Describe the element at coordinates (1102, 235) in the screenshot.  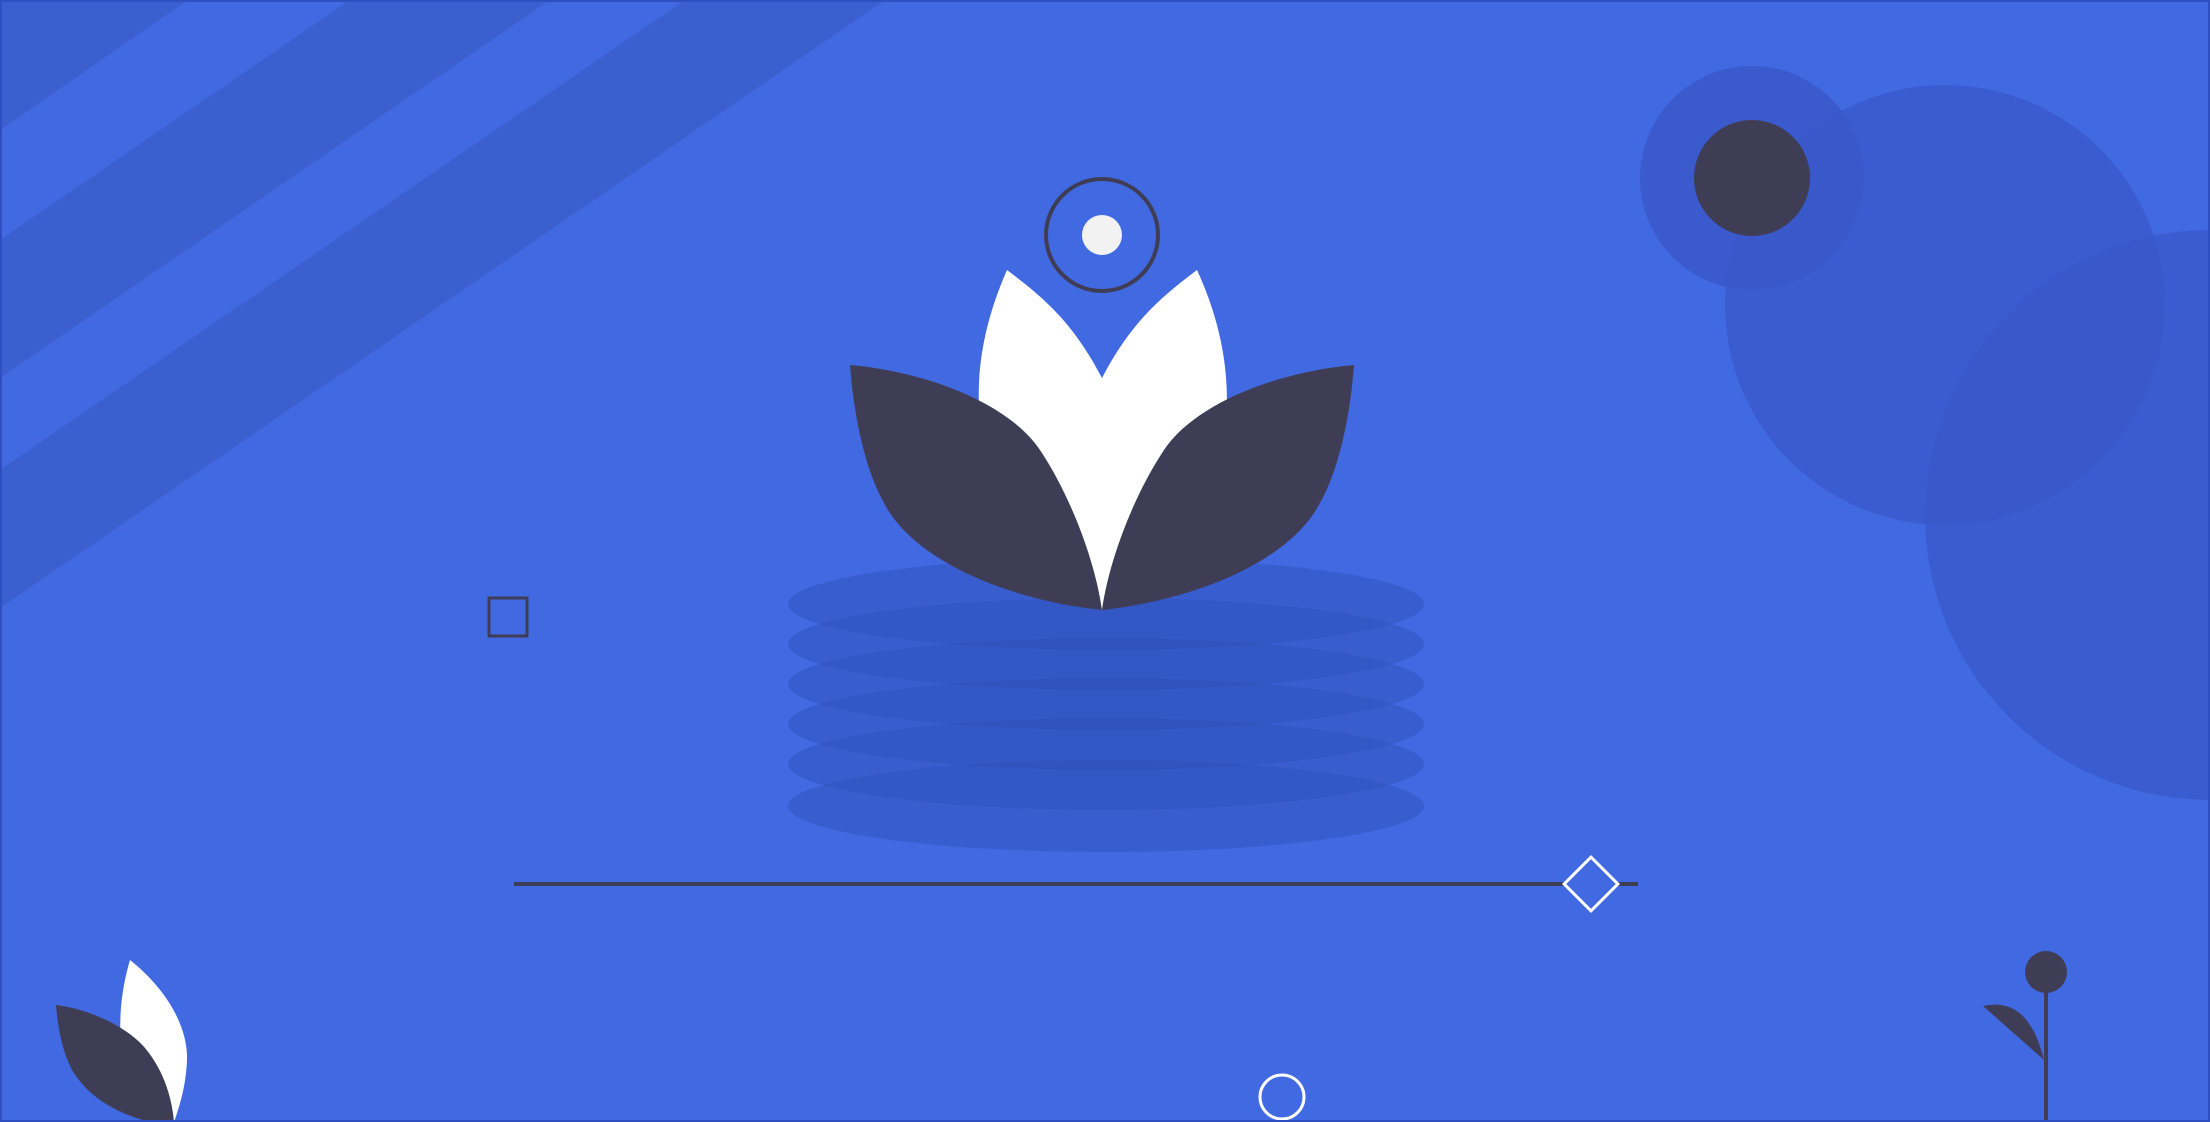
I see `sun-dot` at that location.